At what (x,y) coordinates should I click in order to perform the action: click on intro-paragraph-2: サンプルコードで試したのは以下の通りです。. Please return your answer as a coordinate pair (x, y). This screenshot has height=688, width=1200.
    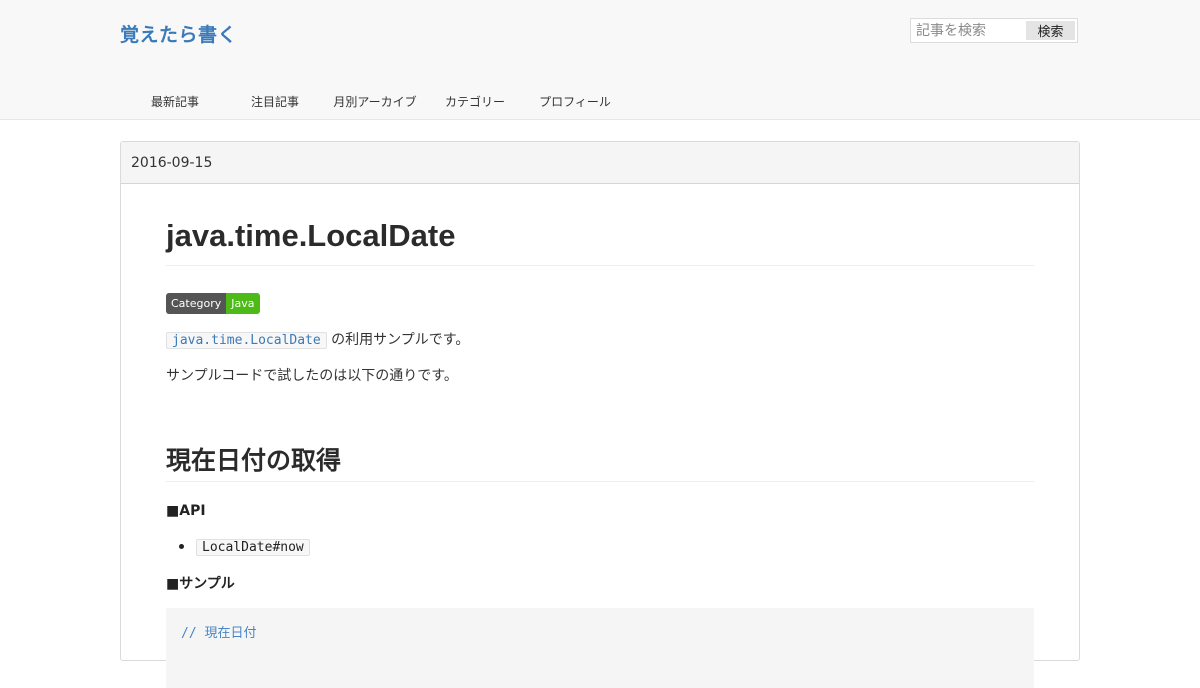
    Looking at the image, I should click on (312, 376).